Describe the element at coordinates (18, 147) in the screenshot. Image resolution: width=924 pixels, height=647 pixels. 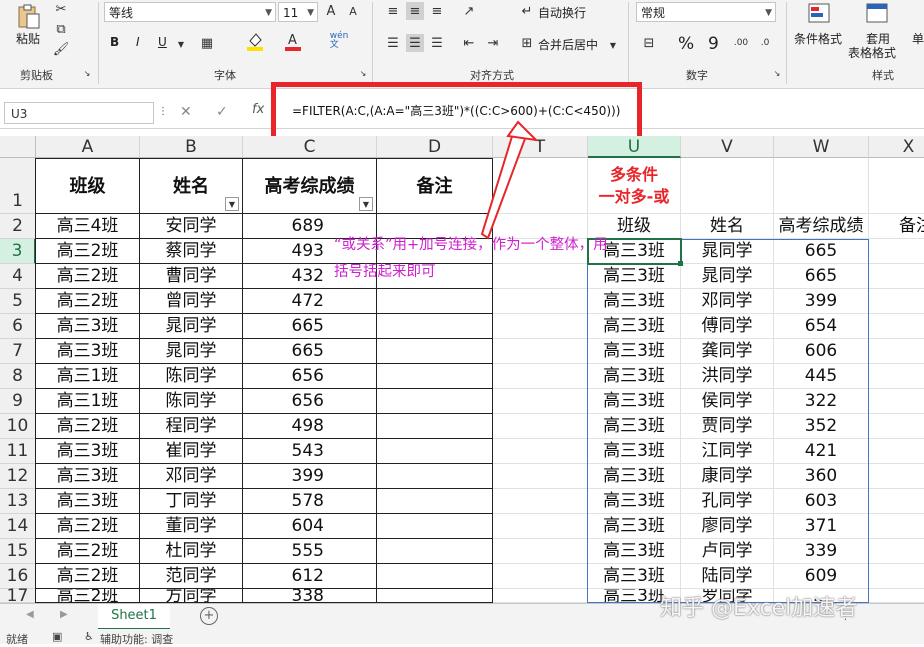
I see `select-all-corner` at that location.